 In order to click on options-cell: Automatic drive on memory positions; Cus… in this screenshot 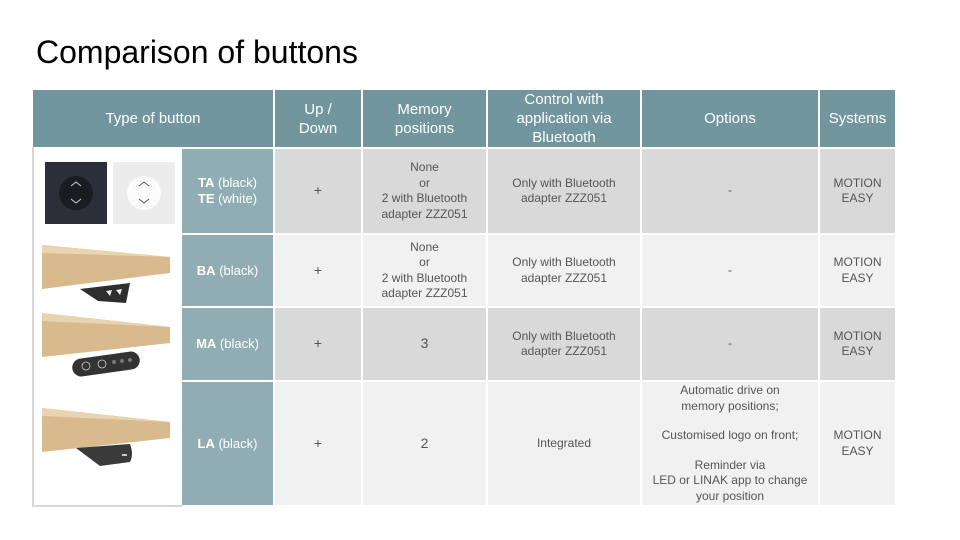, I will do `click(730, 443)`.